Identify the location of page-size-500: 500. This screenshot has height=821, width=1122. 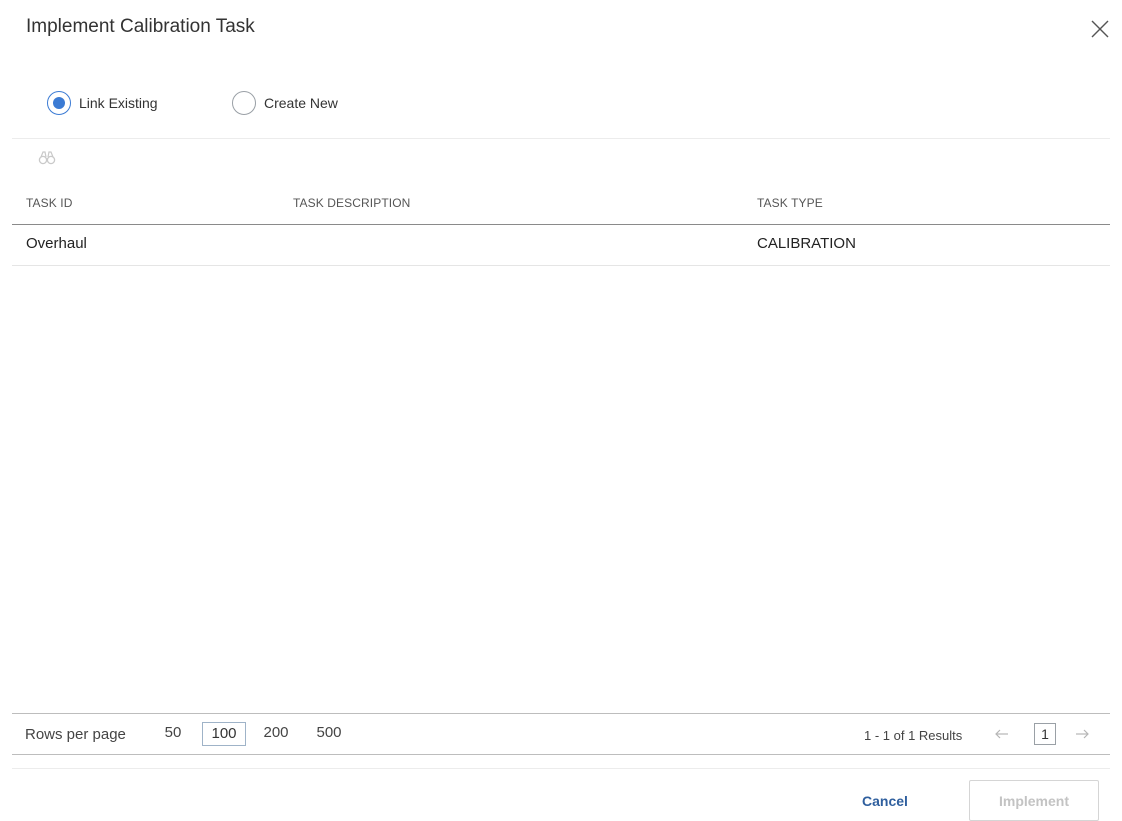
(329, 734).